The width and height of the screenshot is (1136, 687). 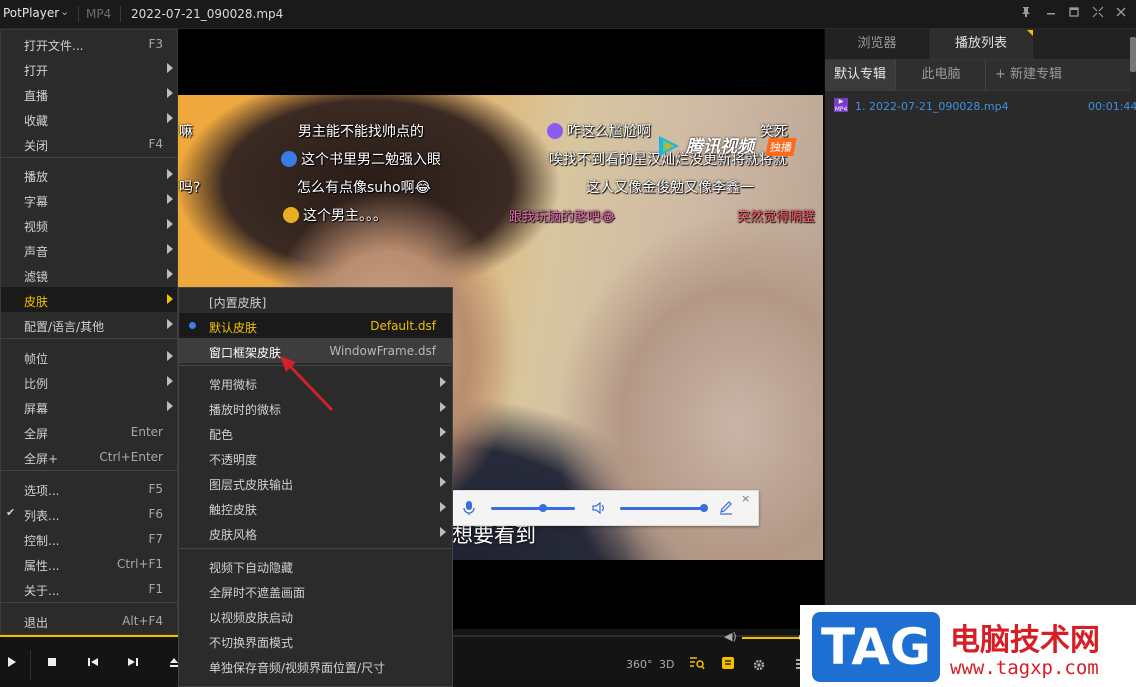 I want to click on playlist-item-name: 1. 2022-07-21_090028.mp4, so click(x=932, y=106).